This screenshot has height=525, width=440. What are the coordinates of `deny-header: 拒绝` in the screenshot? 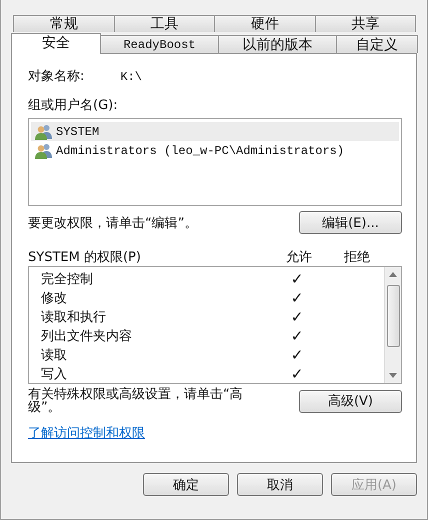 It's located at (357, 257).